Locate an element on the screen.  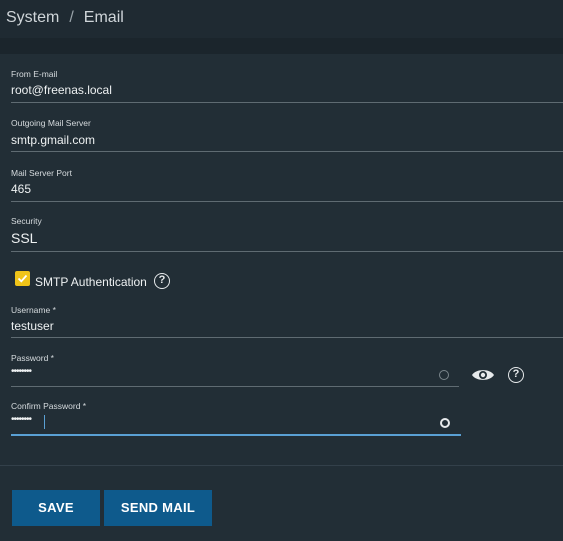
confirm-keypad-icon is located at coordinates (445, 423).